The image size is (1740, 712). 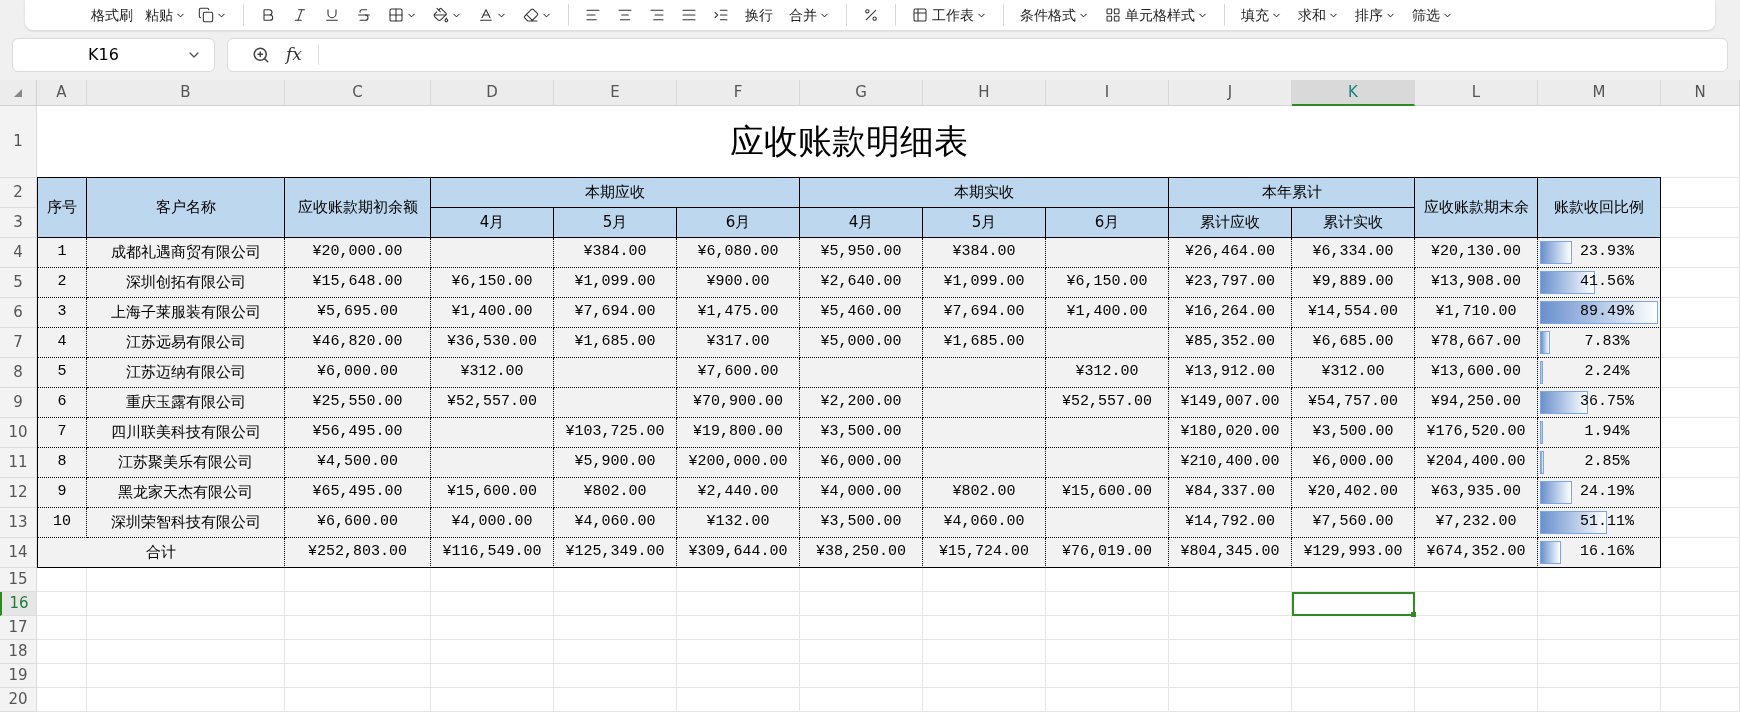 What do you see at coordinates (1160, 15) in the screenshot?
I see `toolbar-label: 单元格样式` at bounding box center [1160, 15].